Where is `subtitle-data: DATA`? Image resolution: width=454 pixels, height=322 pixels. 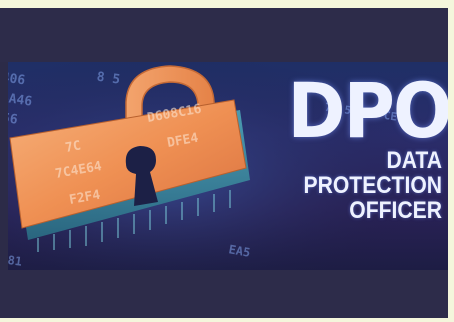
subtitle-data: DATA is located at coordinates (414, 160).